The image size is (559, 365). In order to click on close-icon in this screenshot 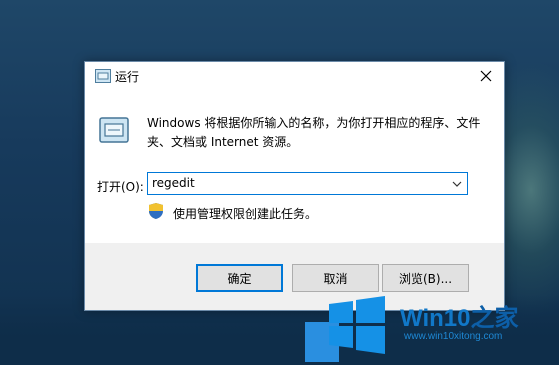, I will do `click(486, 76)`.